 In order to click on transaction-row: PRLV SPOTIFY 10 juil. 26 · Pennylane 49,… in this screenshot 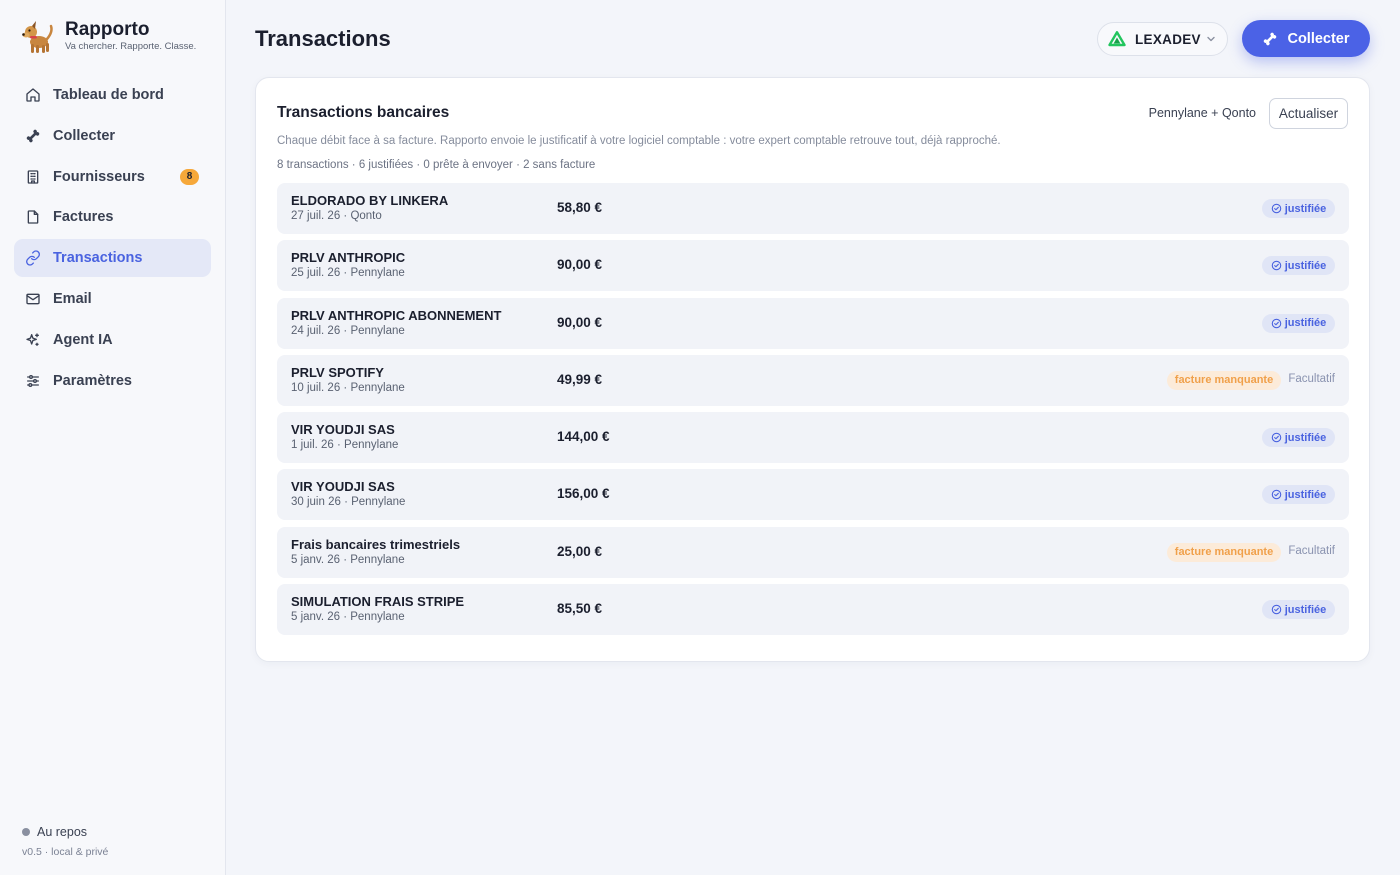, I will do `click(813, 380)`.